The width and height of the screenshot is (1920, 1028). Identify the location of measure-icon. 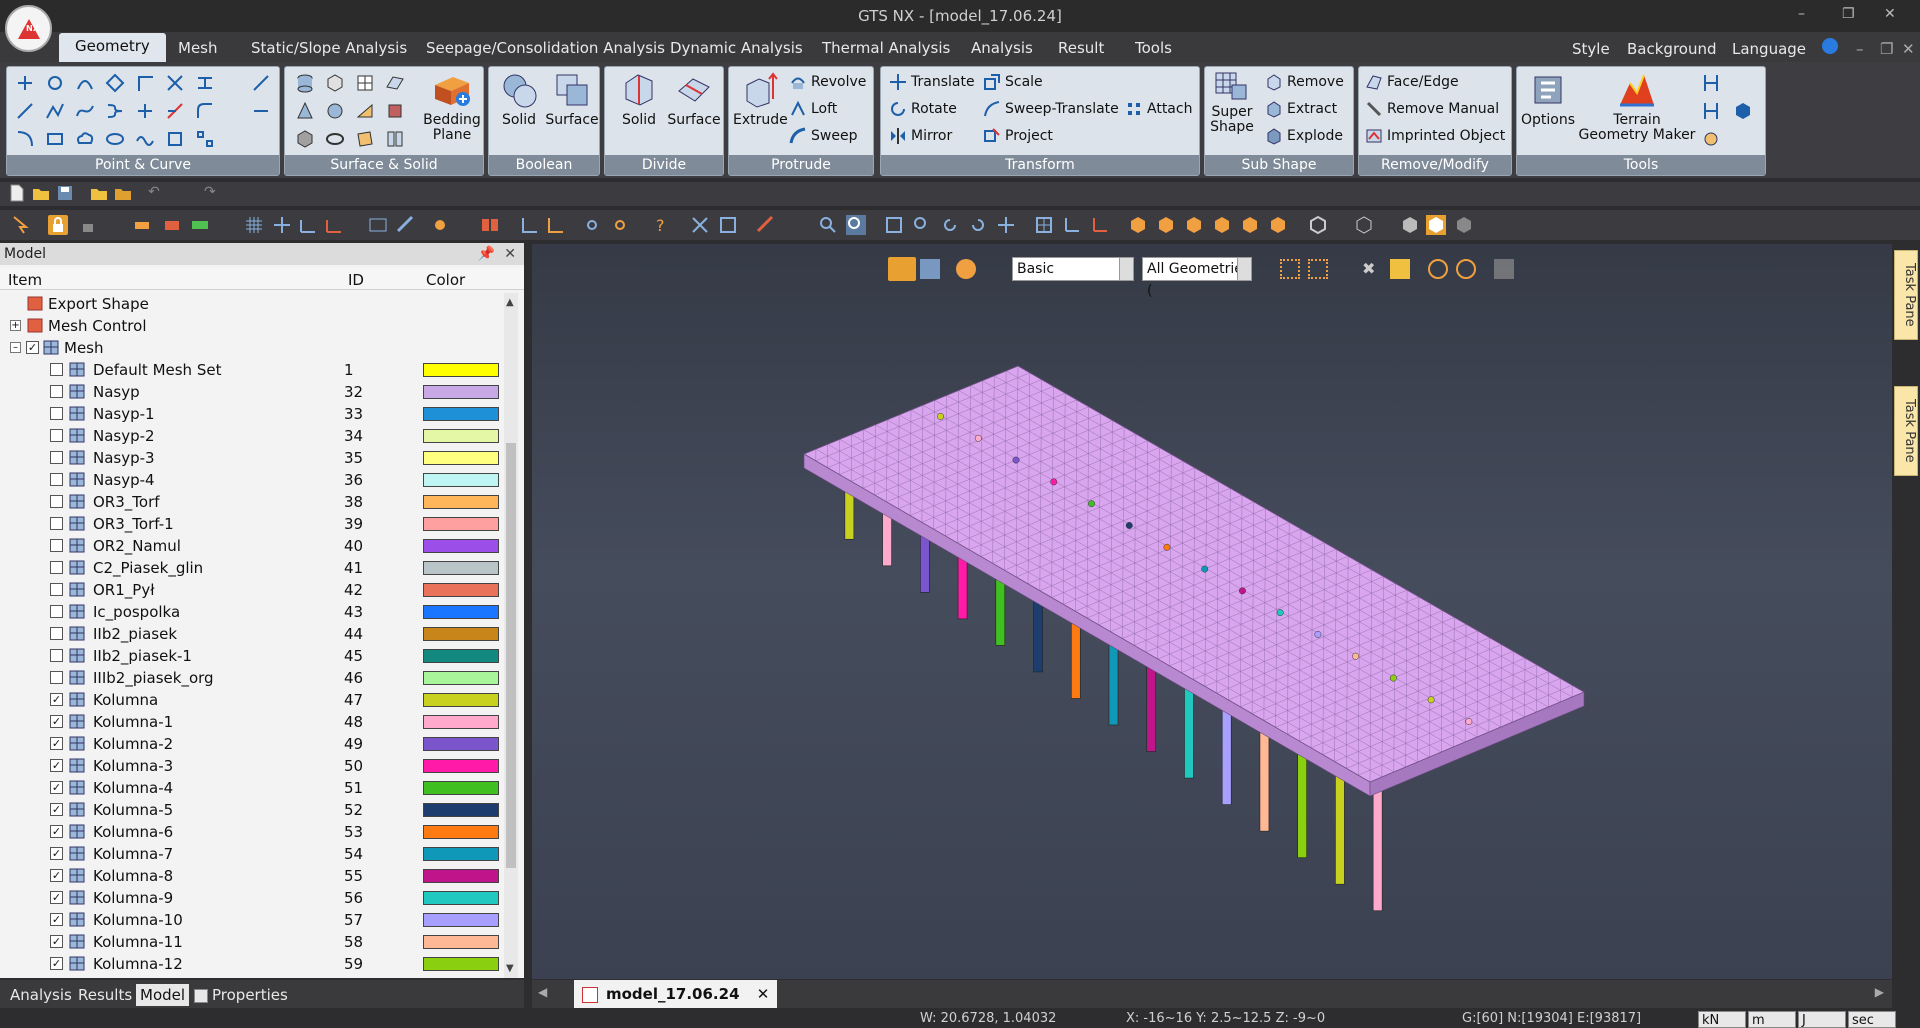
(766, 225).